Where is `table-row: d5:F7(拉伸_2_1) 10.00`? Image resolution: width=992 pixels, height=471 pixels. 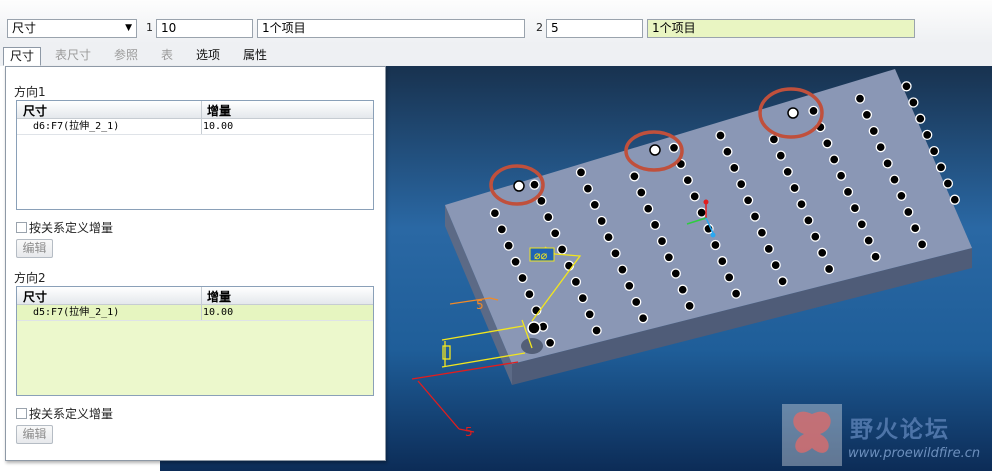
table-row: d5:F7(拉伸_2_1) 10.00 is located at coordinates (195, 313).